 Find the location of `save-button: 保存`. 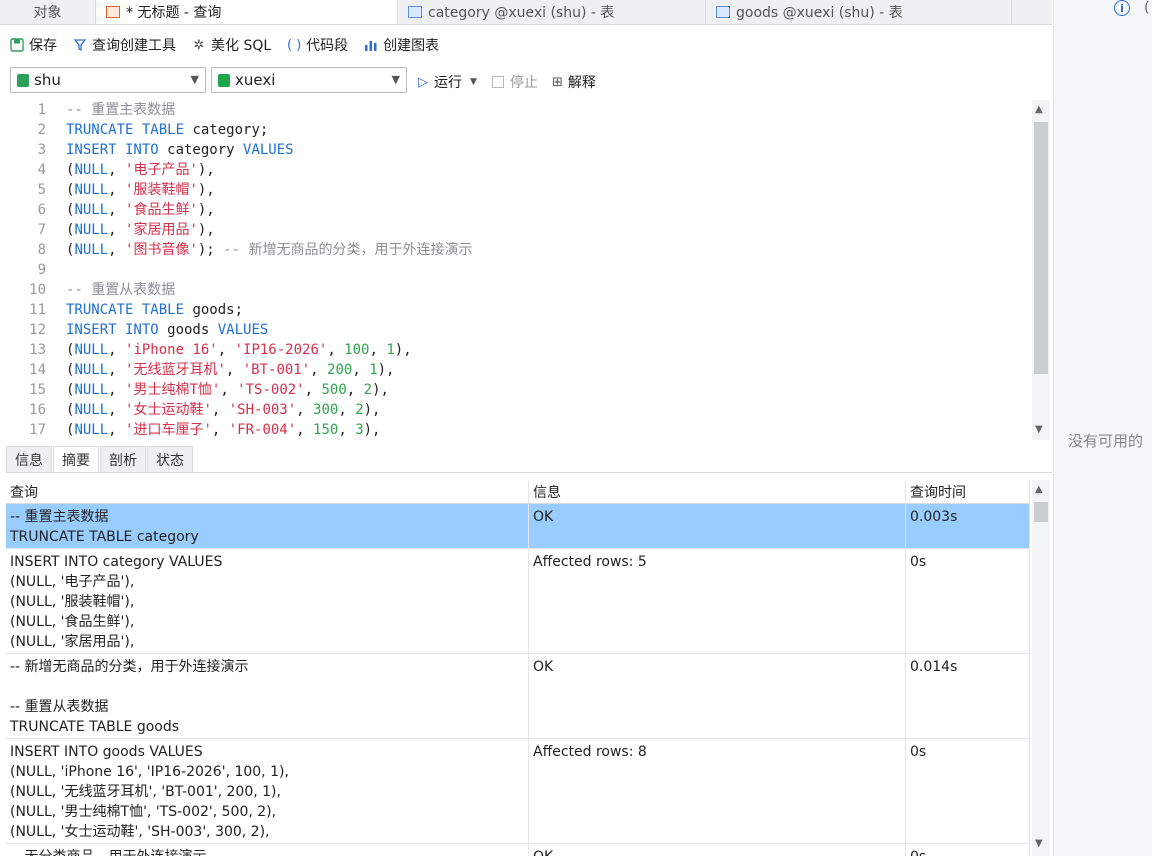

save-button: 保存 is located at coordinates (33, 45).